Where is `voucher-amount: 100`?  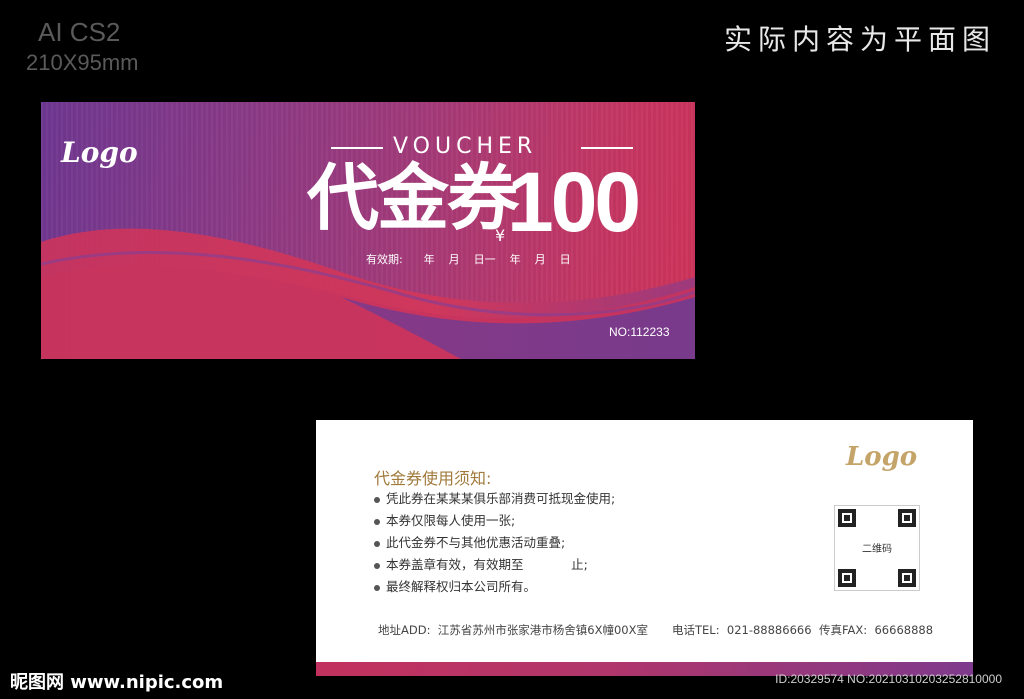 voucher-amount: 100 is located at coordinates (574, 202).